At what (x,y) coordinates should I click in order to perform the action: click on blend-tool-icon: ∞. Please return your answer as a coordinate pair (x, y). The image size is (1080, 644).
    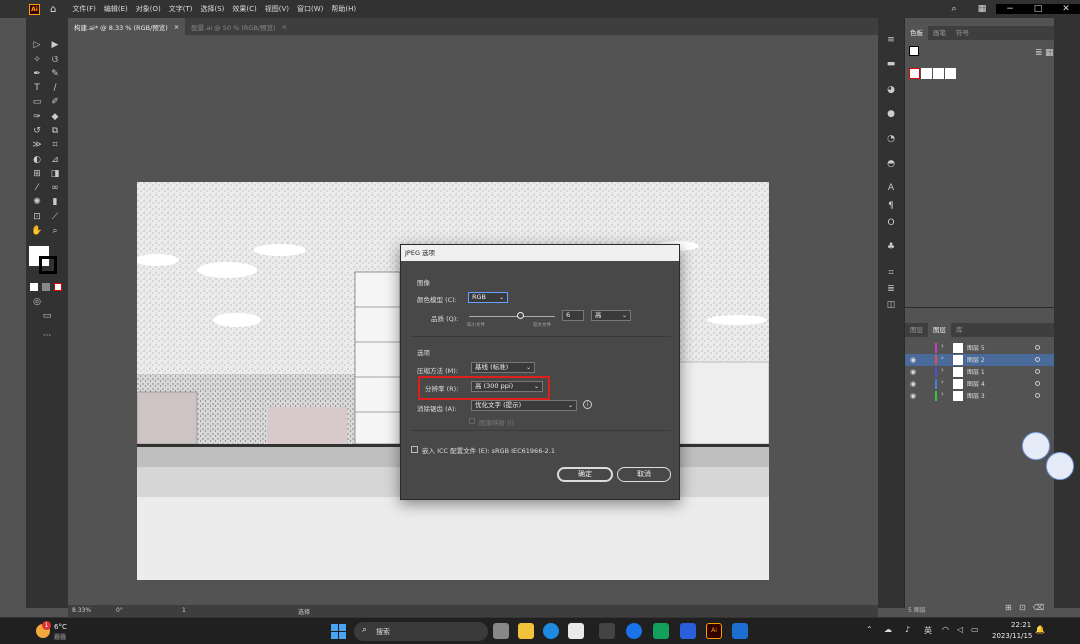
    Looking at the image, I should click on (55, 188).